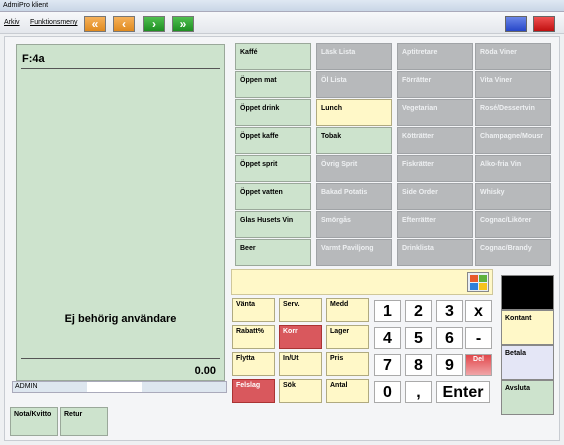 This screenshot has height=445, width=564. I want to click on action-lager: Lager, so click(347, 337).